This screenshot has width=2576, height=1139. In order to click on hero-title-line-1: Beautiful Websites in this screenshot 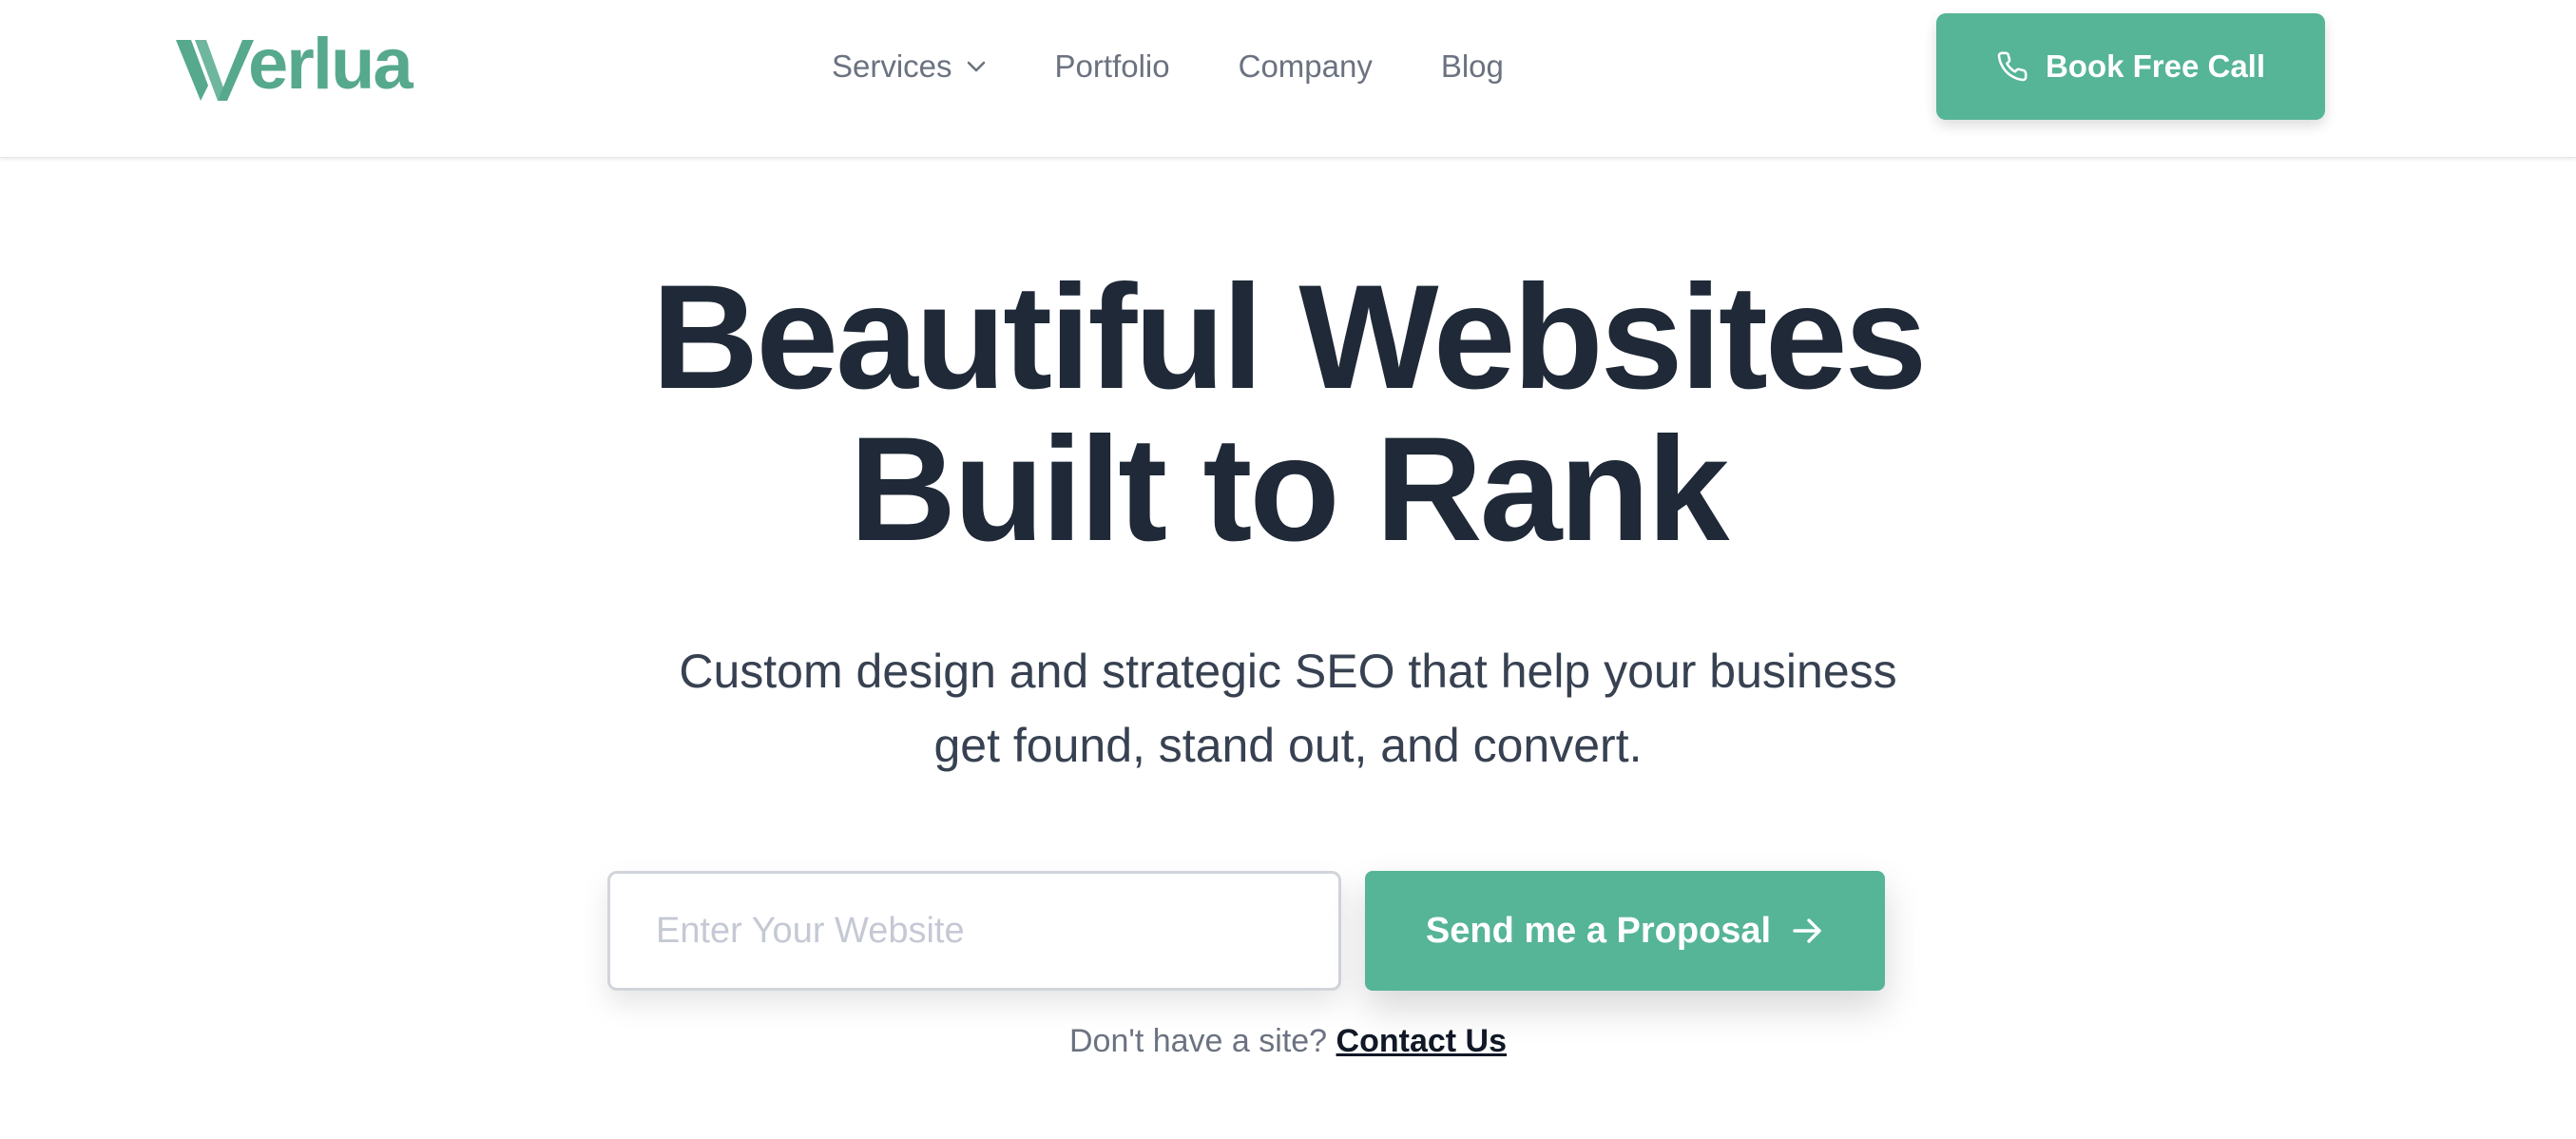, I will do `click(1289, 338)`.